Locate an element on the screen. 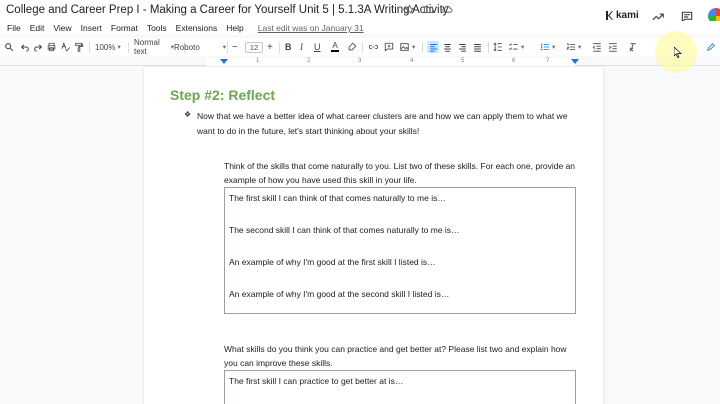 The image size is (720, 404). style-select: Normal text ▾ is located at coordinates (154, 47).